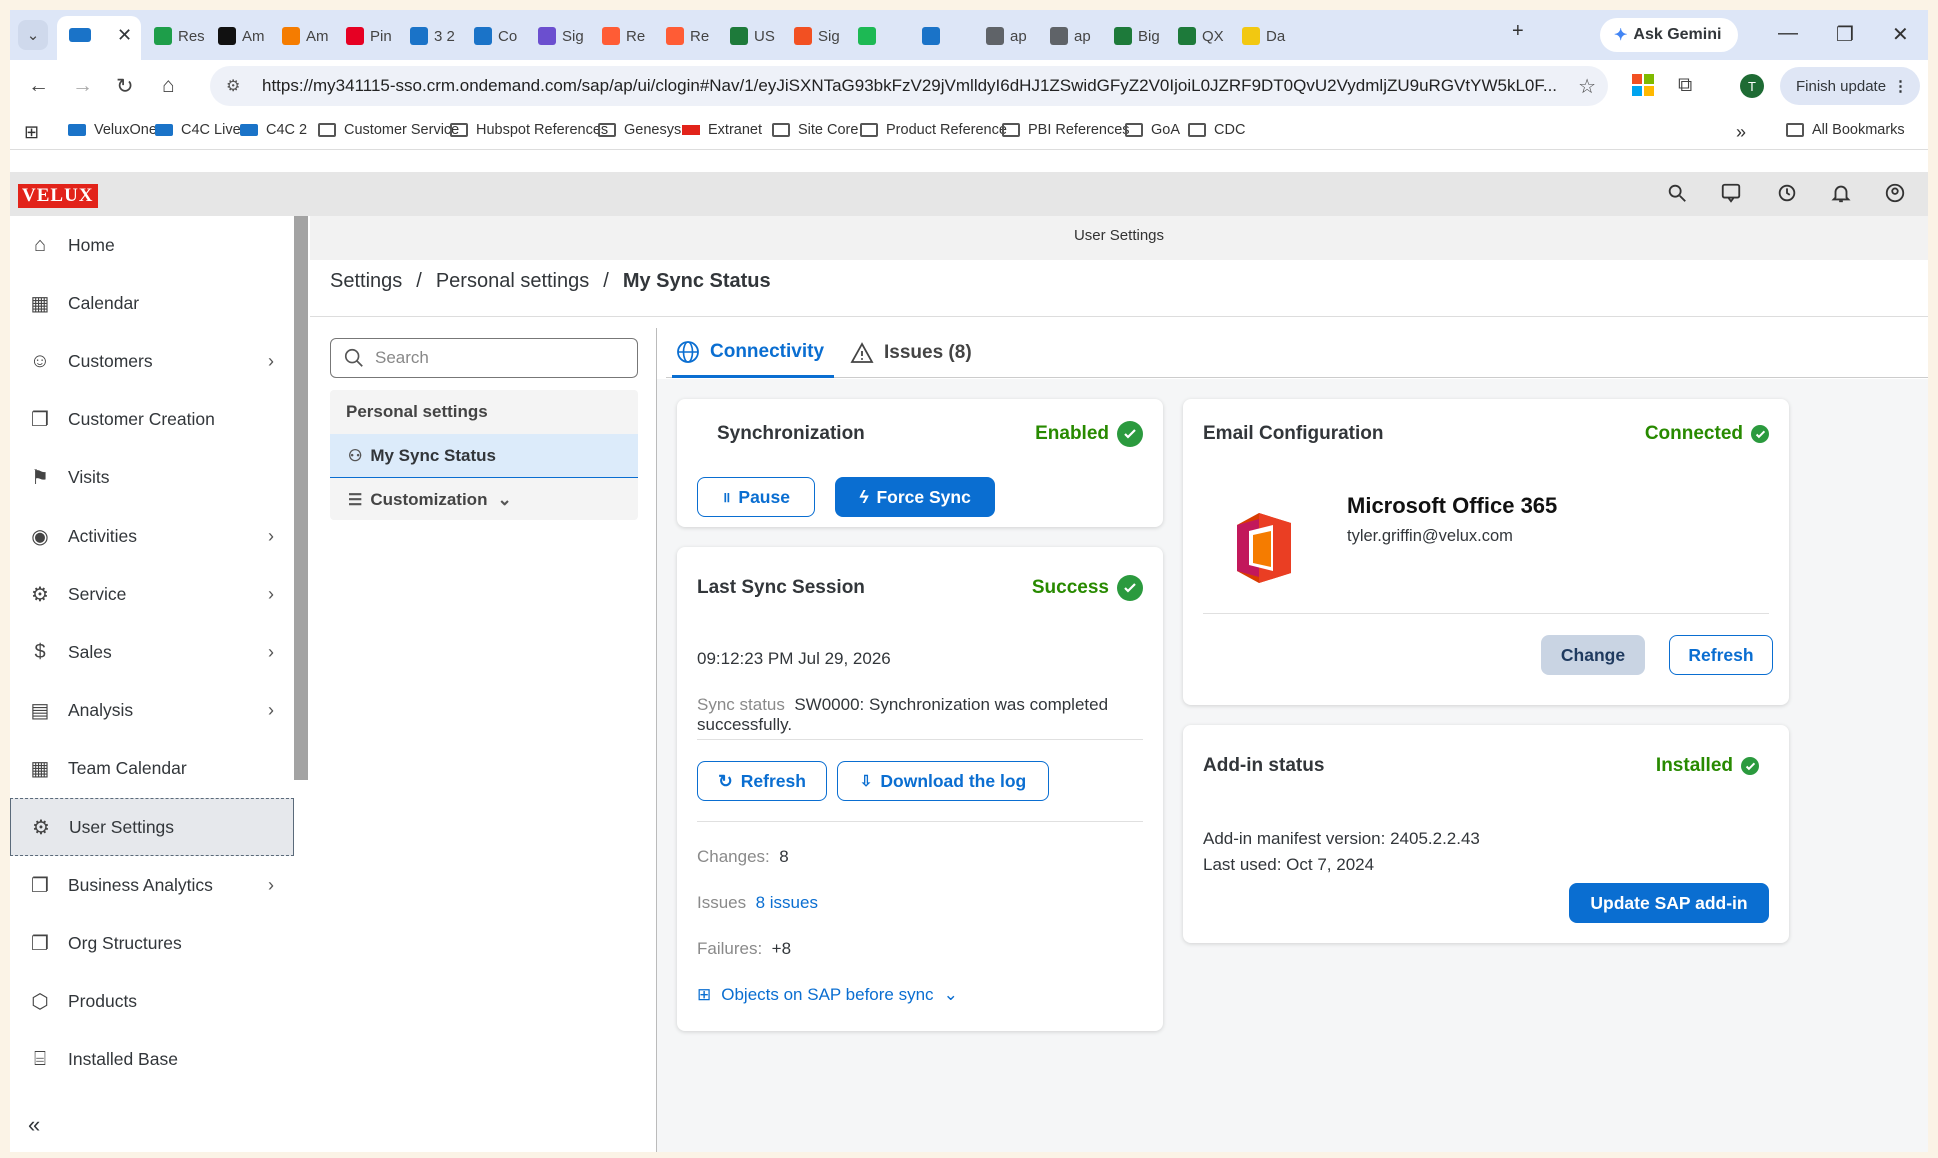 The image size is (1938, 1158). Describe the element at coordinates (152, 594) in the screenshot. I see `sidebar-item-service: ⚙ Service ›` at that location.